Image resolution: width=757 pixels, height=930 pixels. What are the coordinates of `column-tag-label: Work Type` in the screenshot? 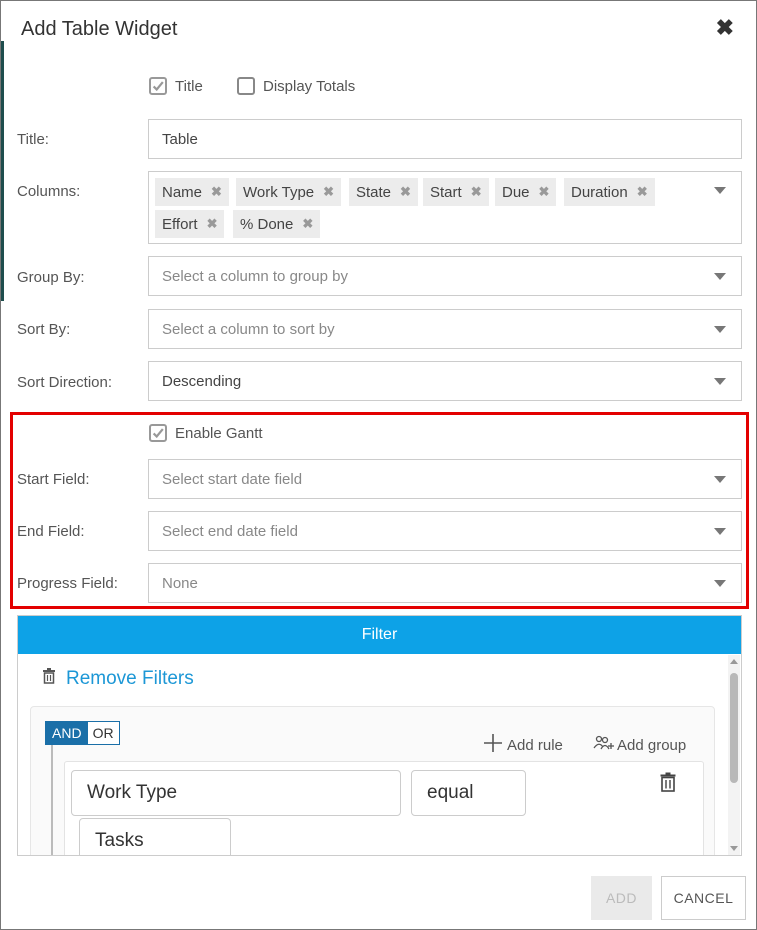 It's located at (279, 192).